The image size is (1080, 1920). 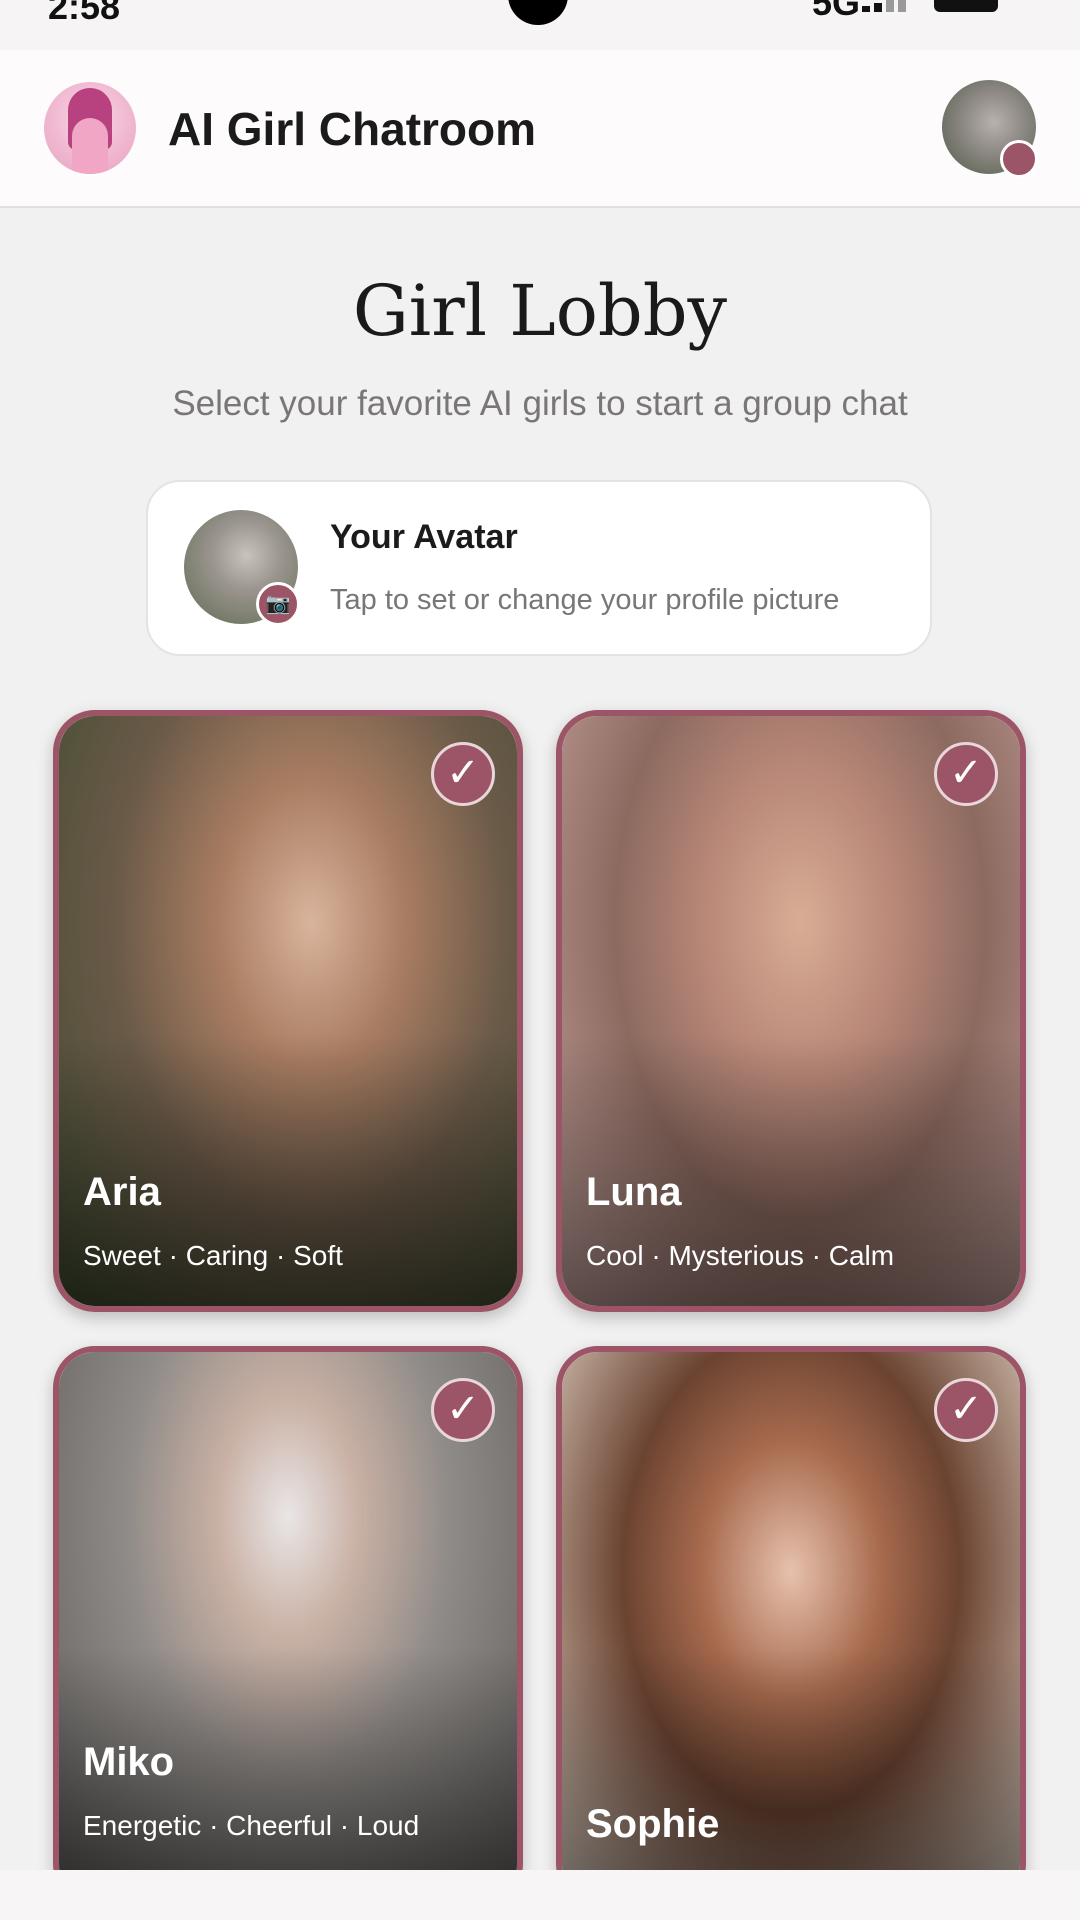 What do you see at coordinates (84, 13) in the screenshot?
I see `status-time: 2:58` at bounding box center [84, 13].